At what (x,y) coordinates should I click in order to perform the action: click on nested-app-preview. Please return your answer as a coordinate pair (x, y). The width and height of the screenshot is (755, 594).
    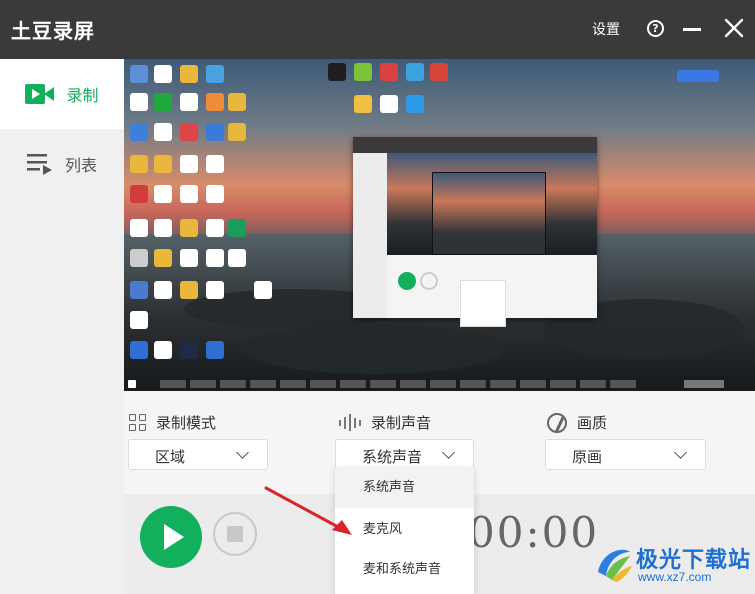
    Looking at the image, I should click on (475, 232).